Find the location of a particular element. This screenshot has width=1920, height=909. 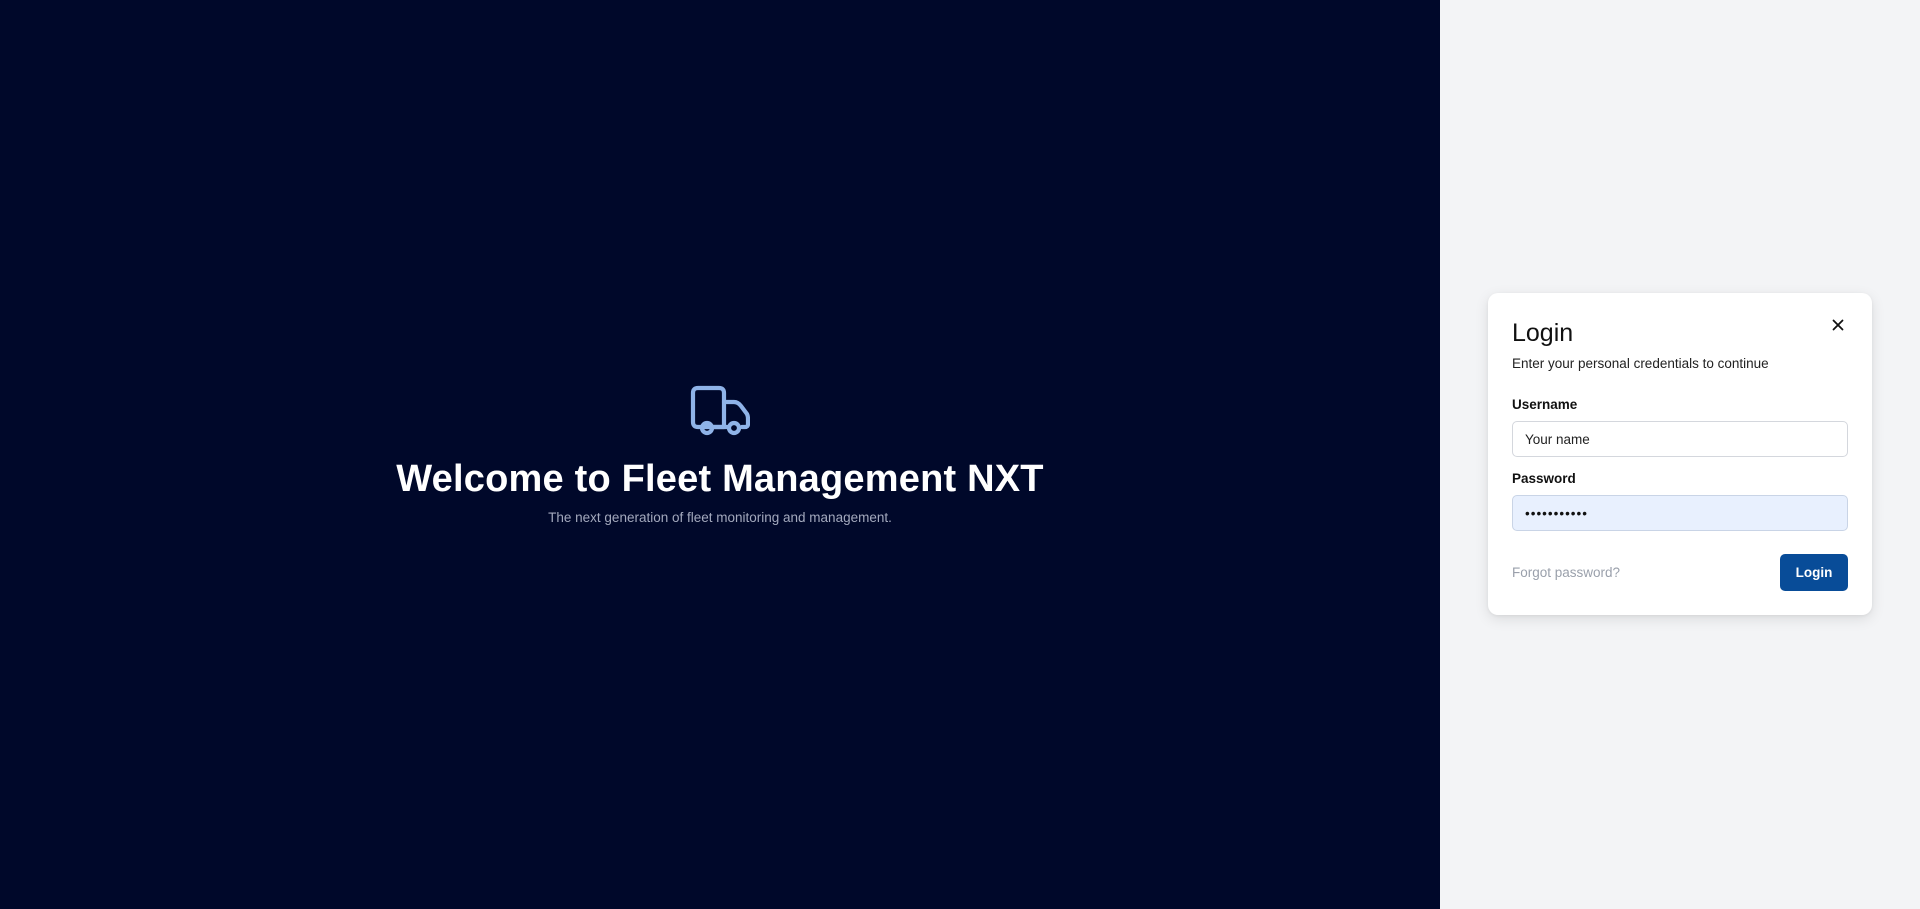

username-input is located at coordinates (1680, 439).